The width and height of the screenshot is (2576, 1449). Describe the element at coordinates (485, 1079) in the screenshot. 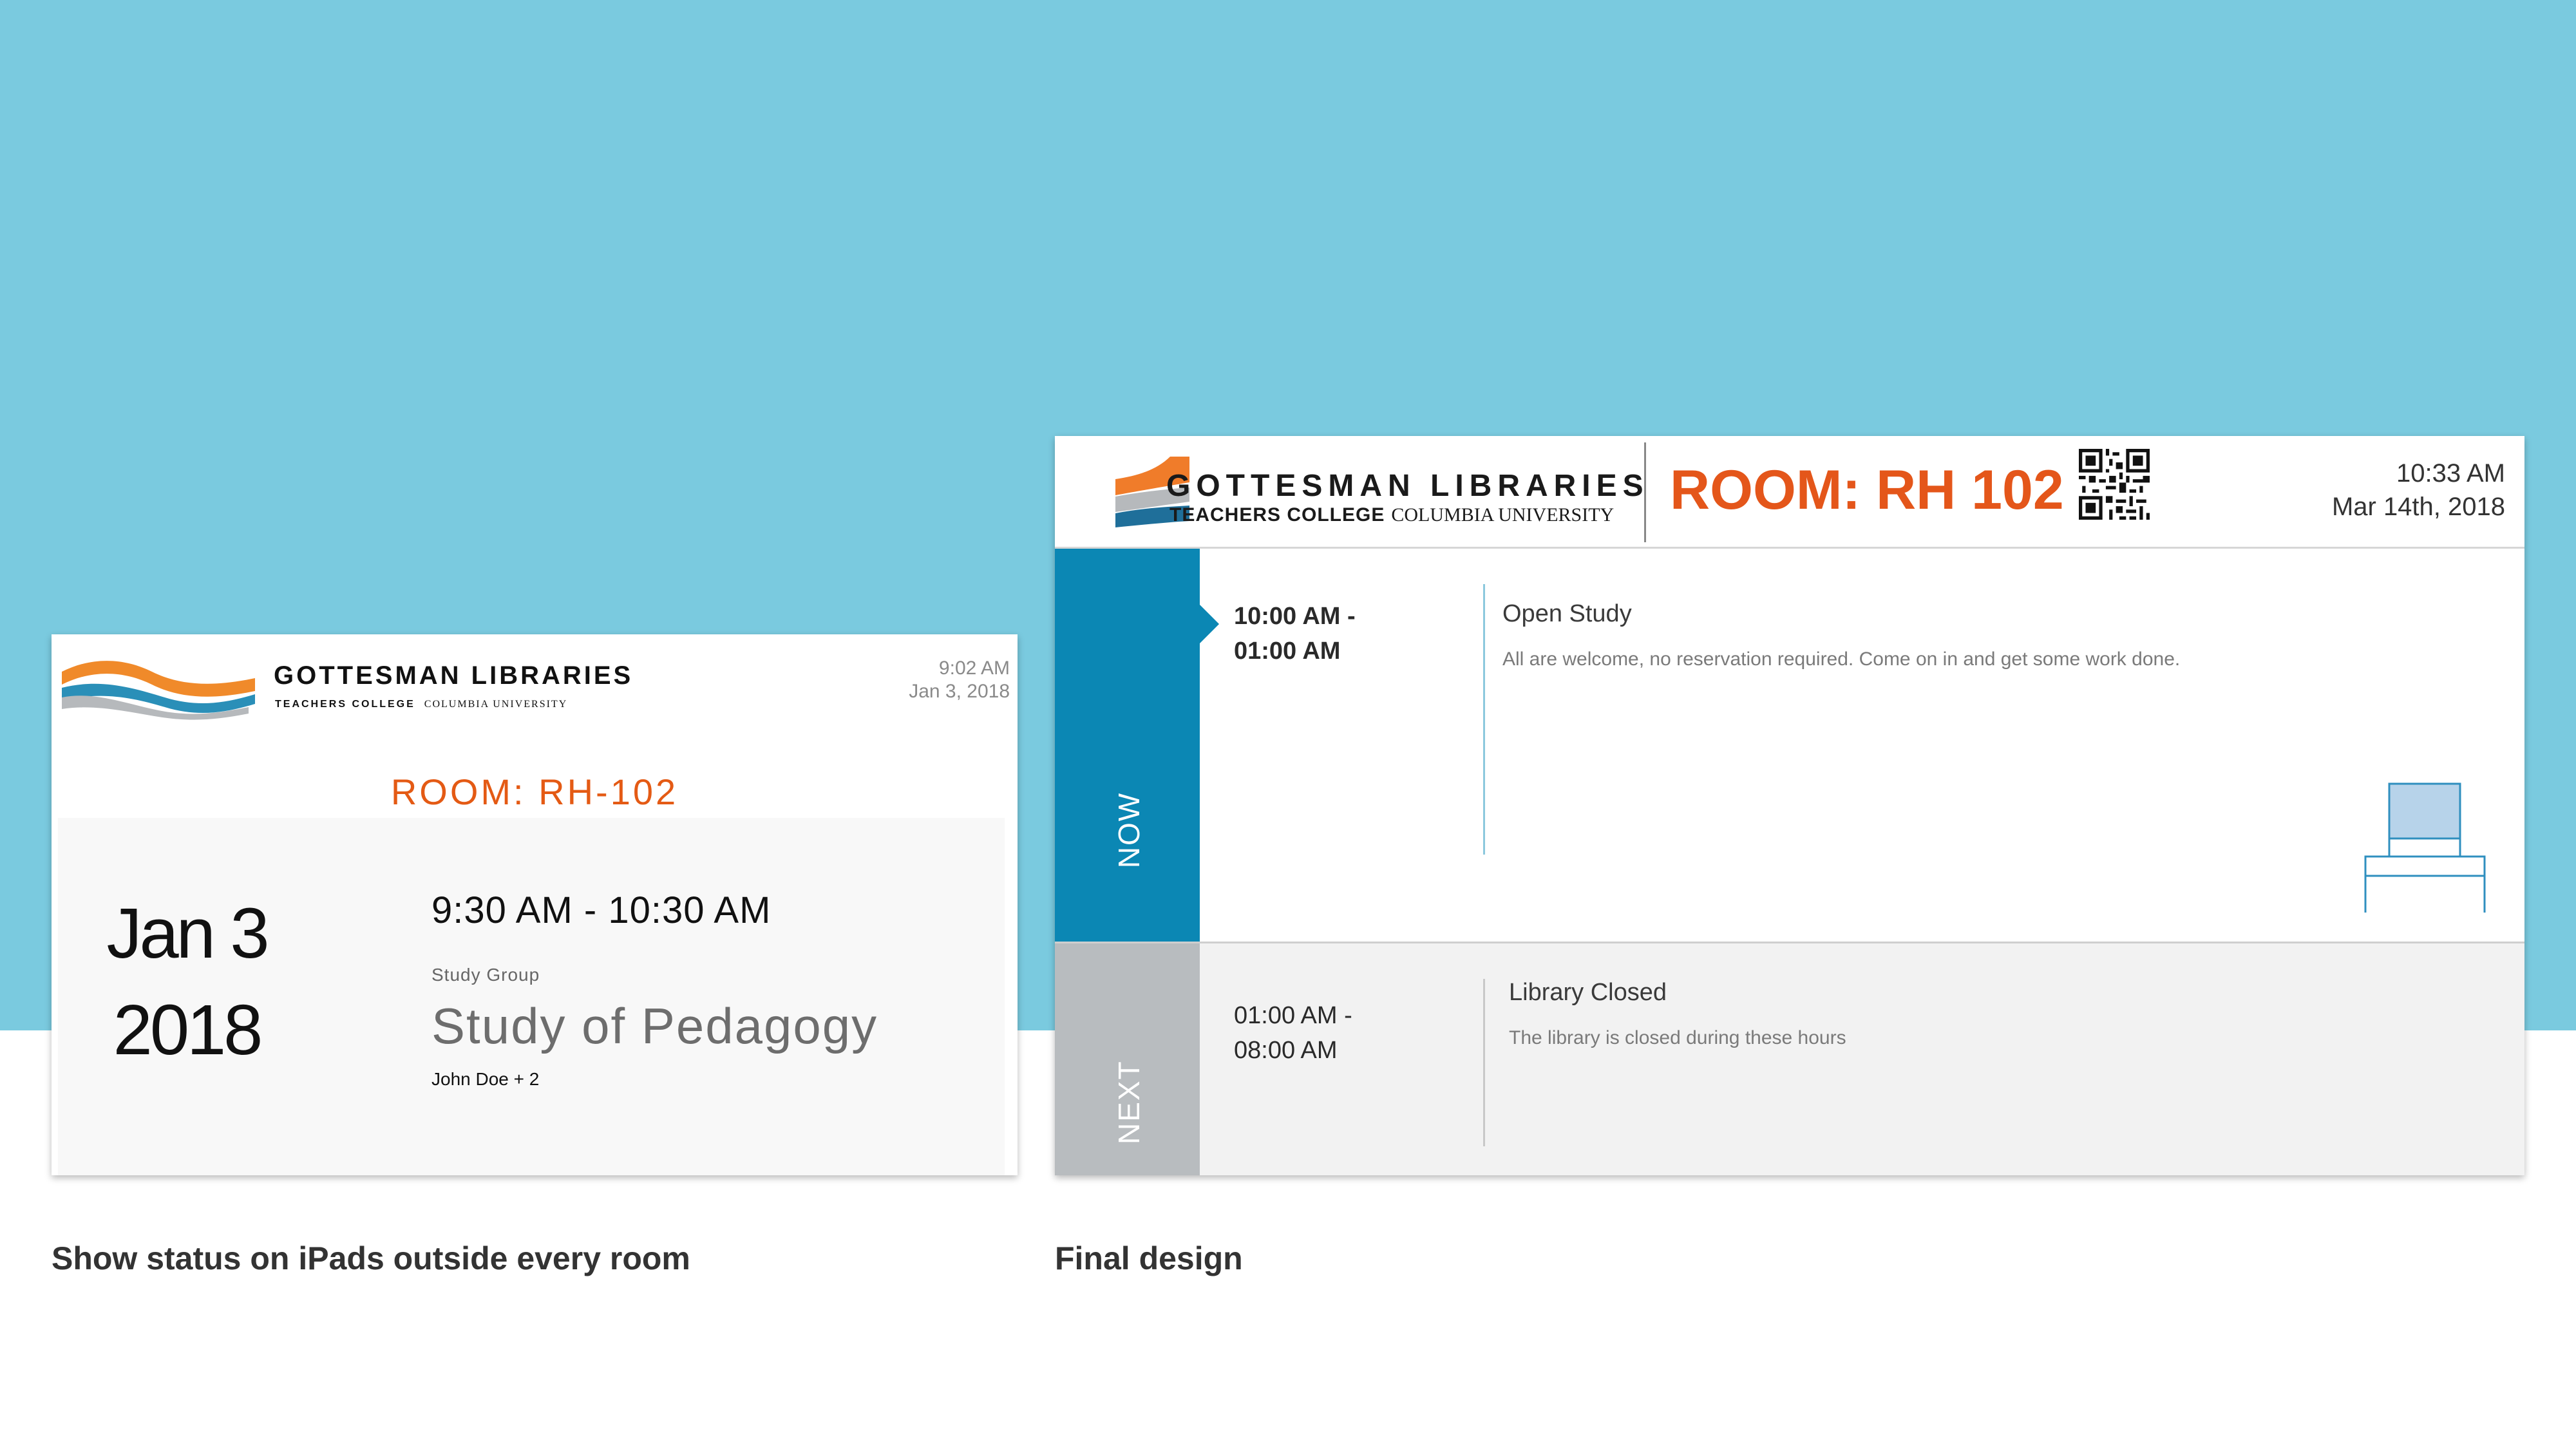

I see `booking-attendees: John Doe + 2` at that location.